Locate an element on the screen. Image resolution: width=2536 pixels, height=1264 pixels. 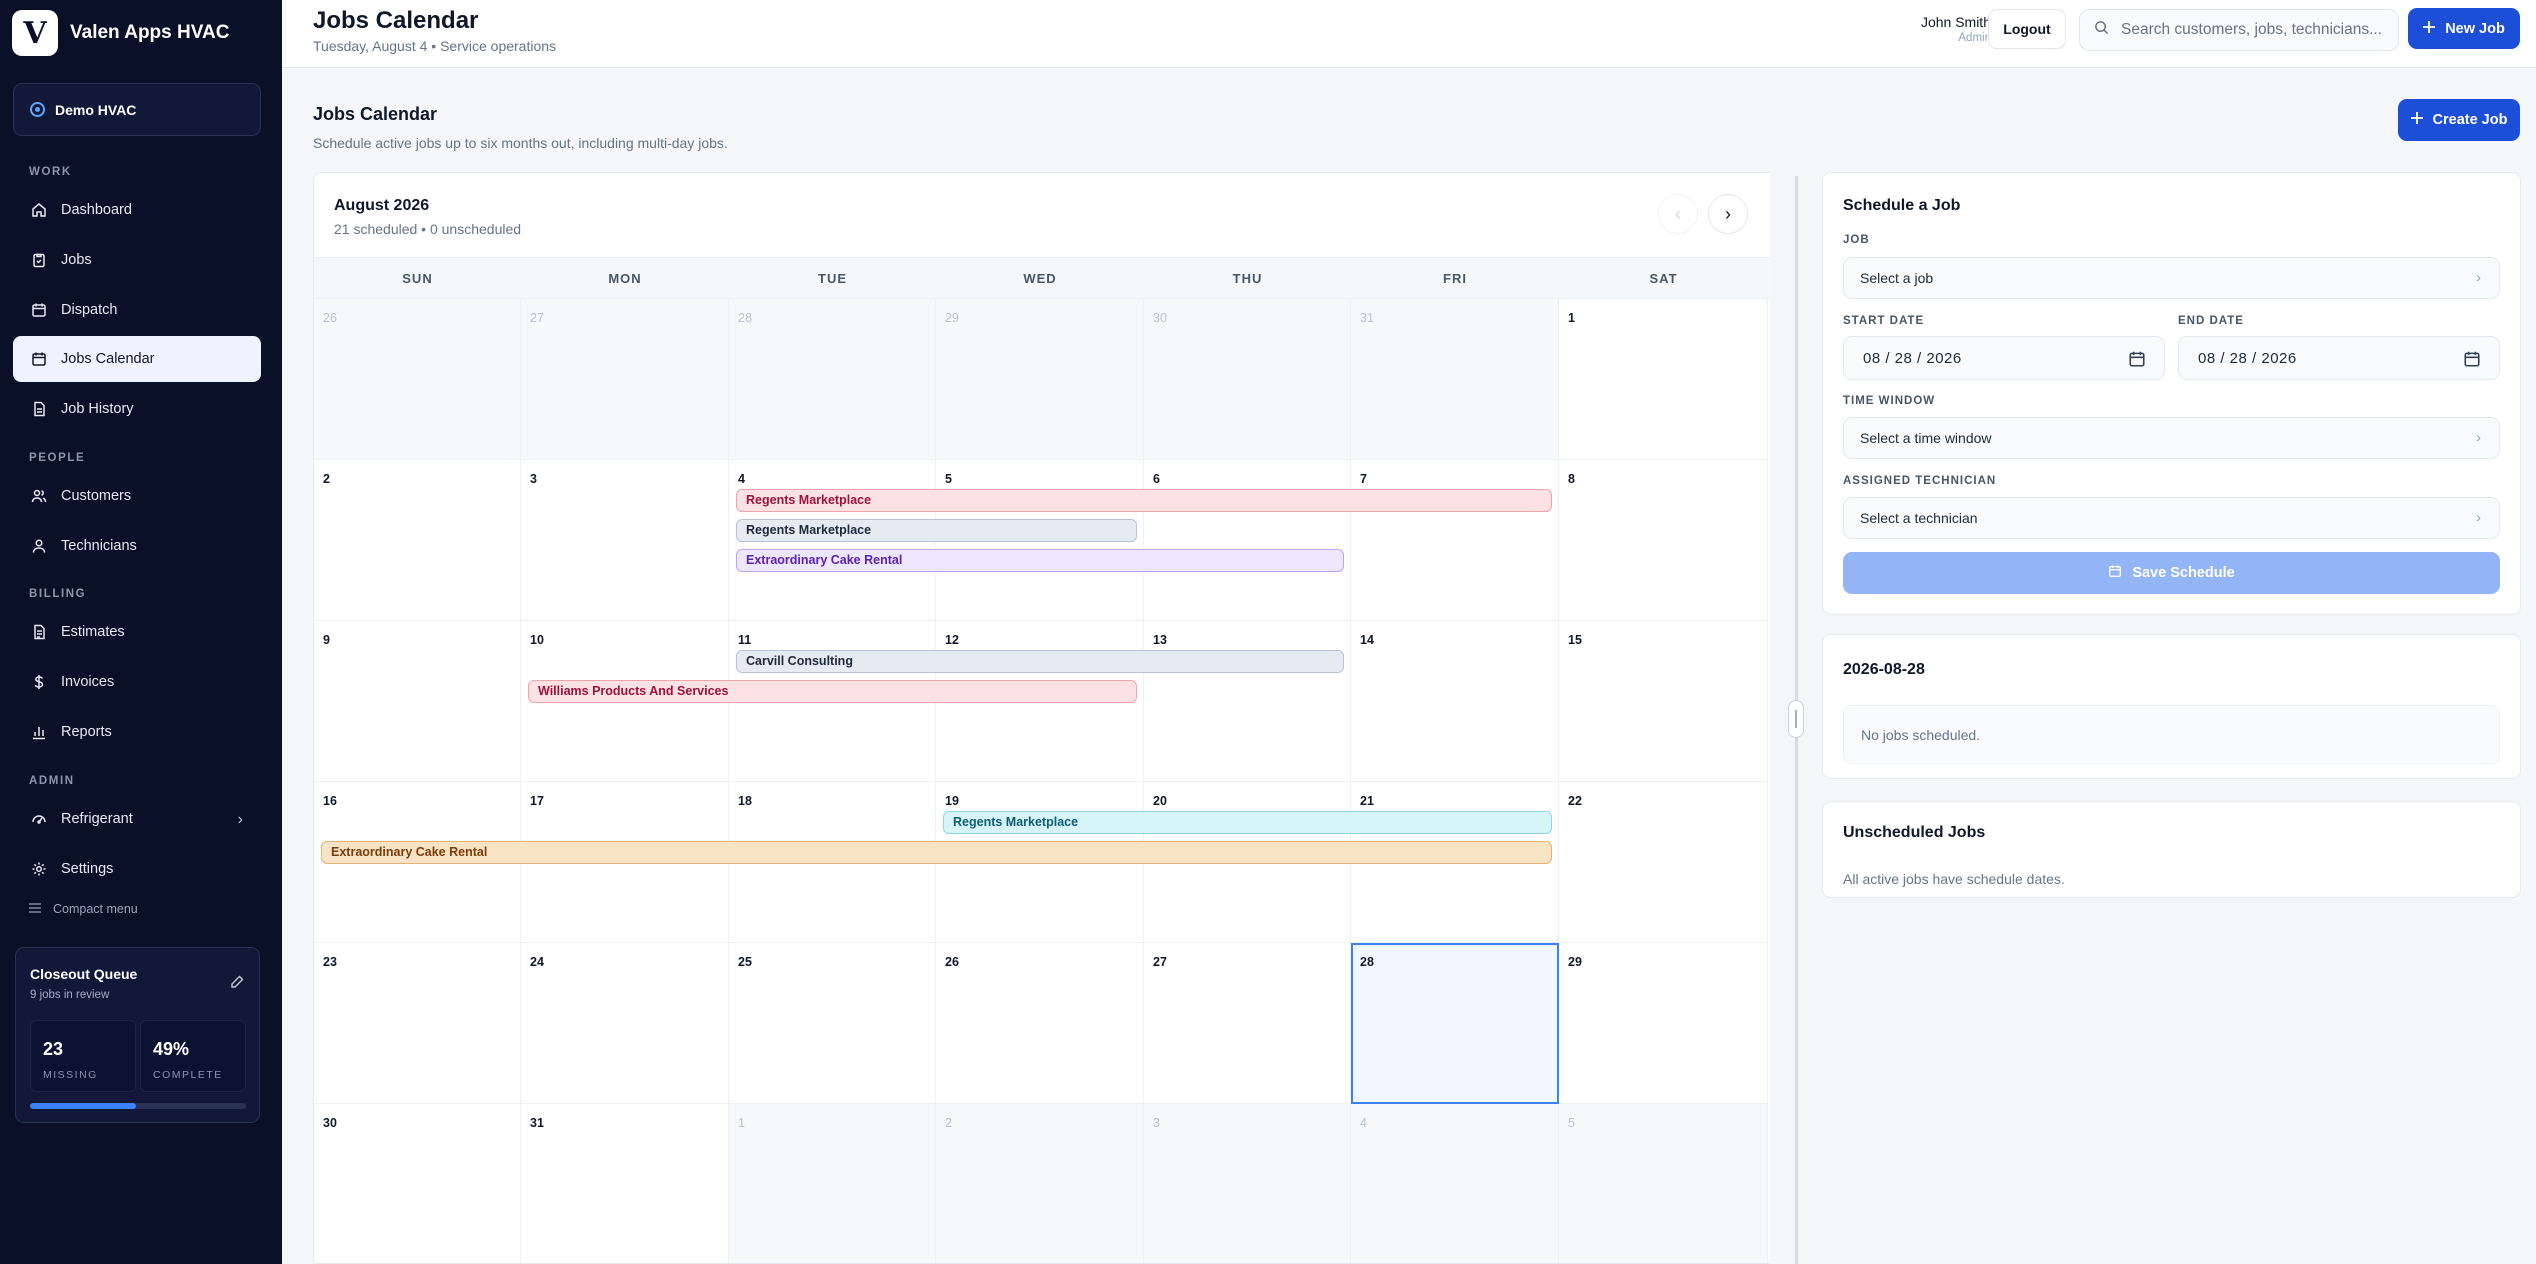
start-date-label: START DATE is located at coordinates (1884, 321).